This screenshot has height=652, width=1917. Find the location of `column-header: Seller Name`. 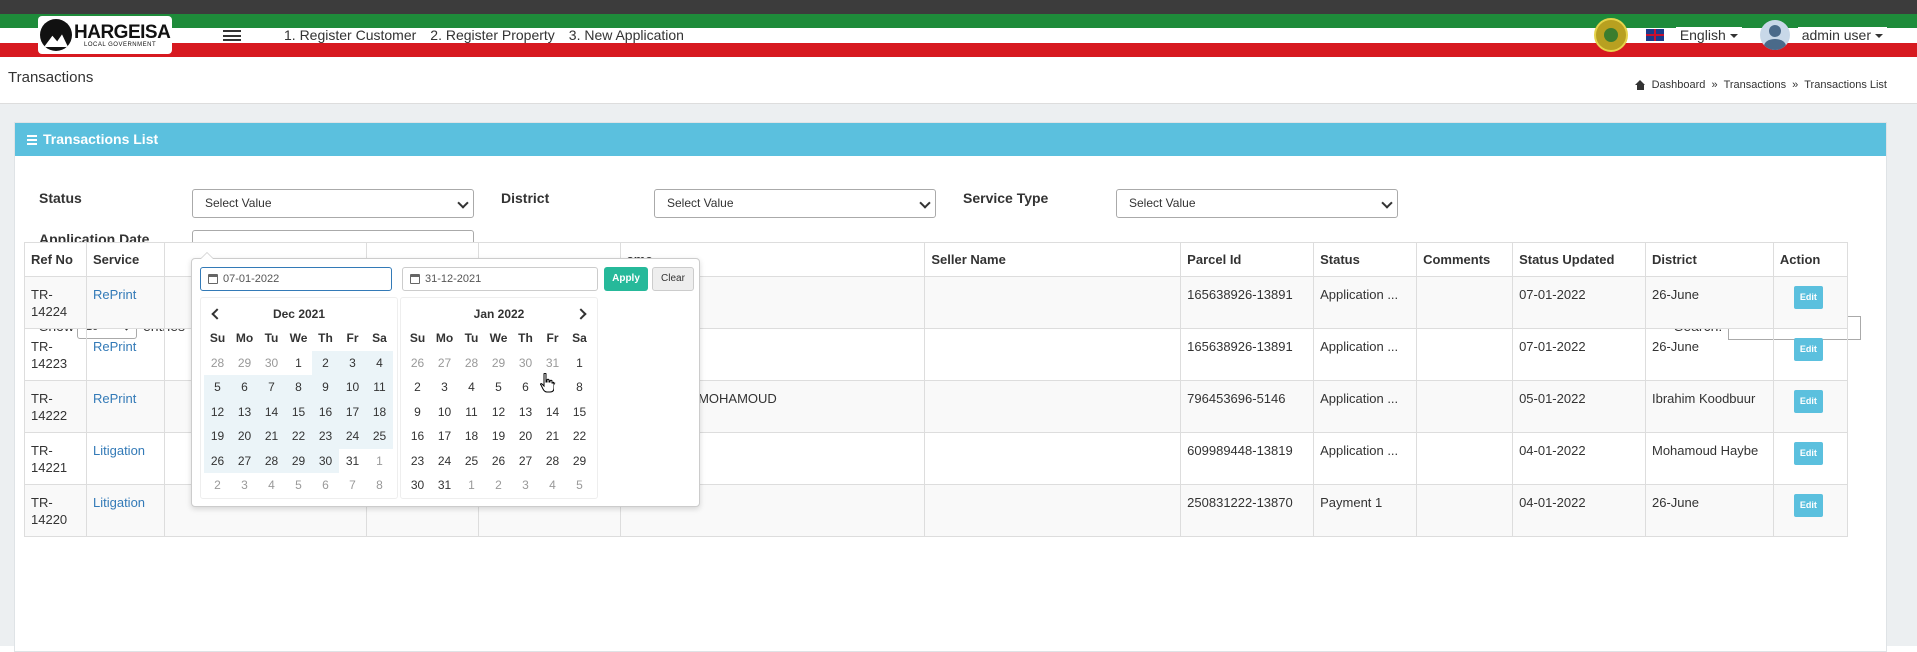

column-header: Seller Name is located at coordinates (1053, 259).